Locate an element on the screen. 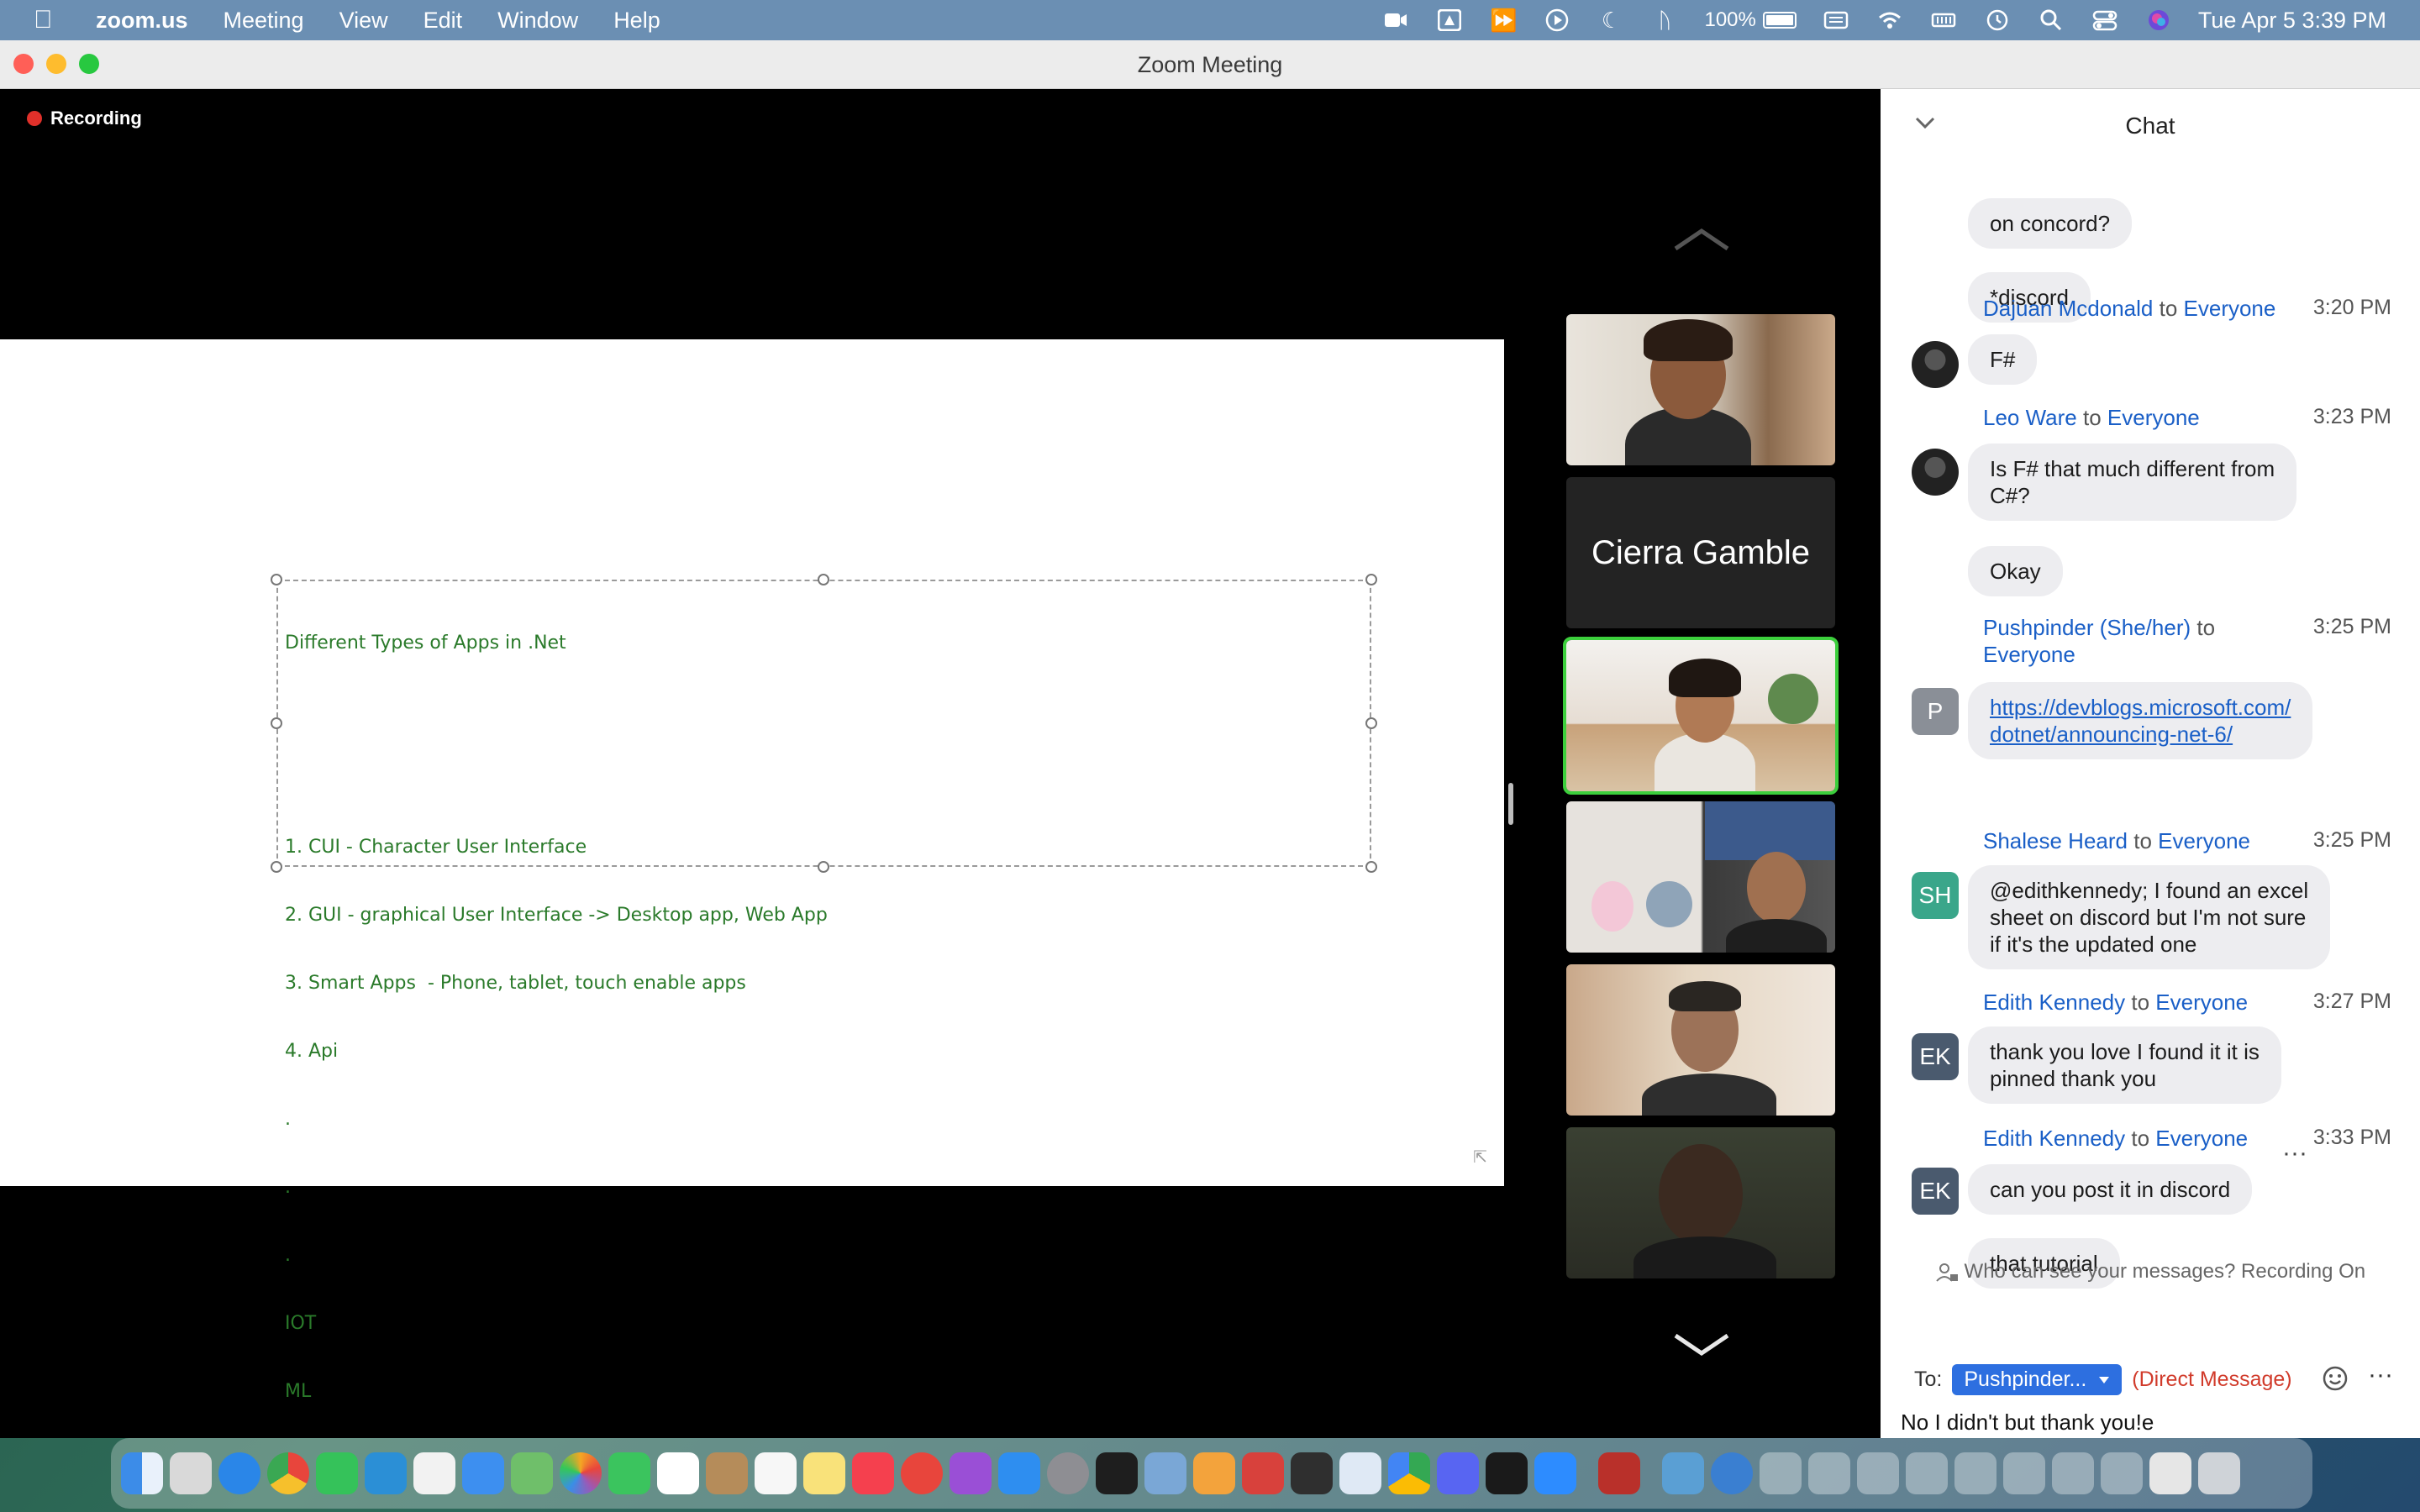 The image size is (2420, 1512). network-icon is located at coordinates (1732, 1473).